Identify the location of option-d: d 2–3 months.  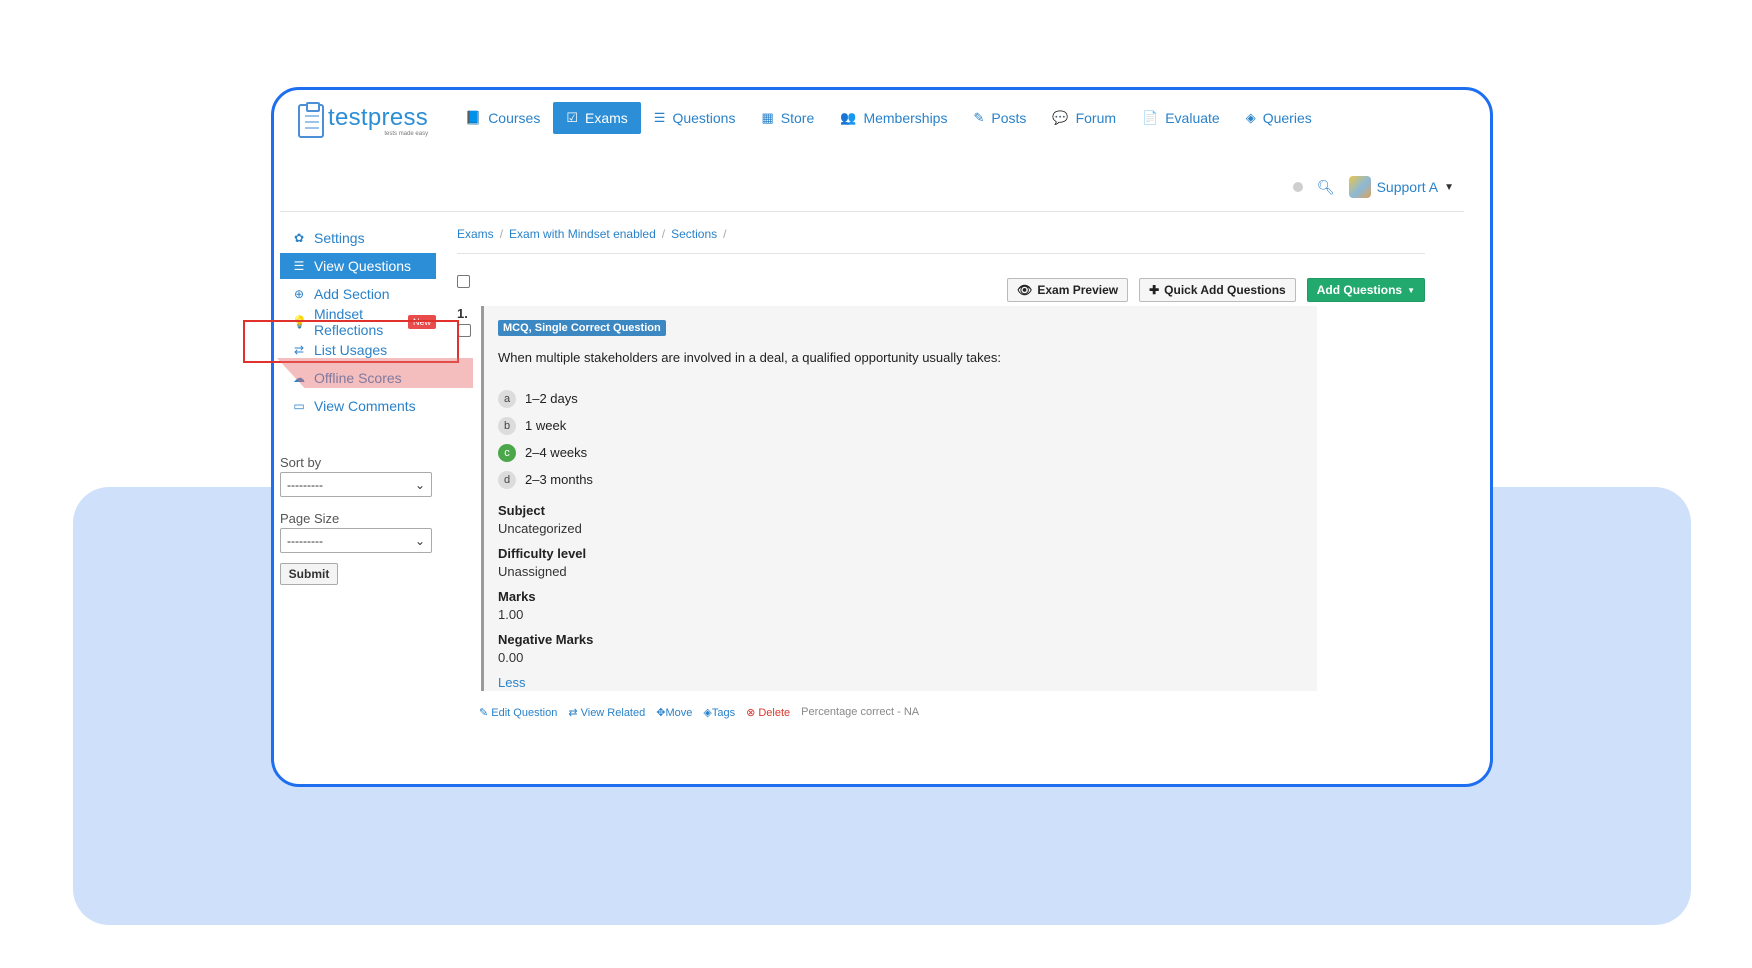
(900, 479).